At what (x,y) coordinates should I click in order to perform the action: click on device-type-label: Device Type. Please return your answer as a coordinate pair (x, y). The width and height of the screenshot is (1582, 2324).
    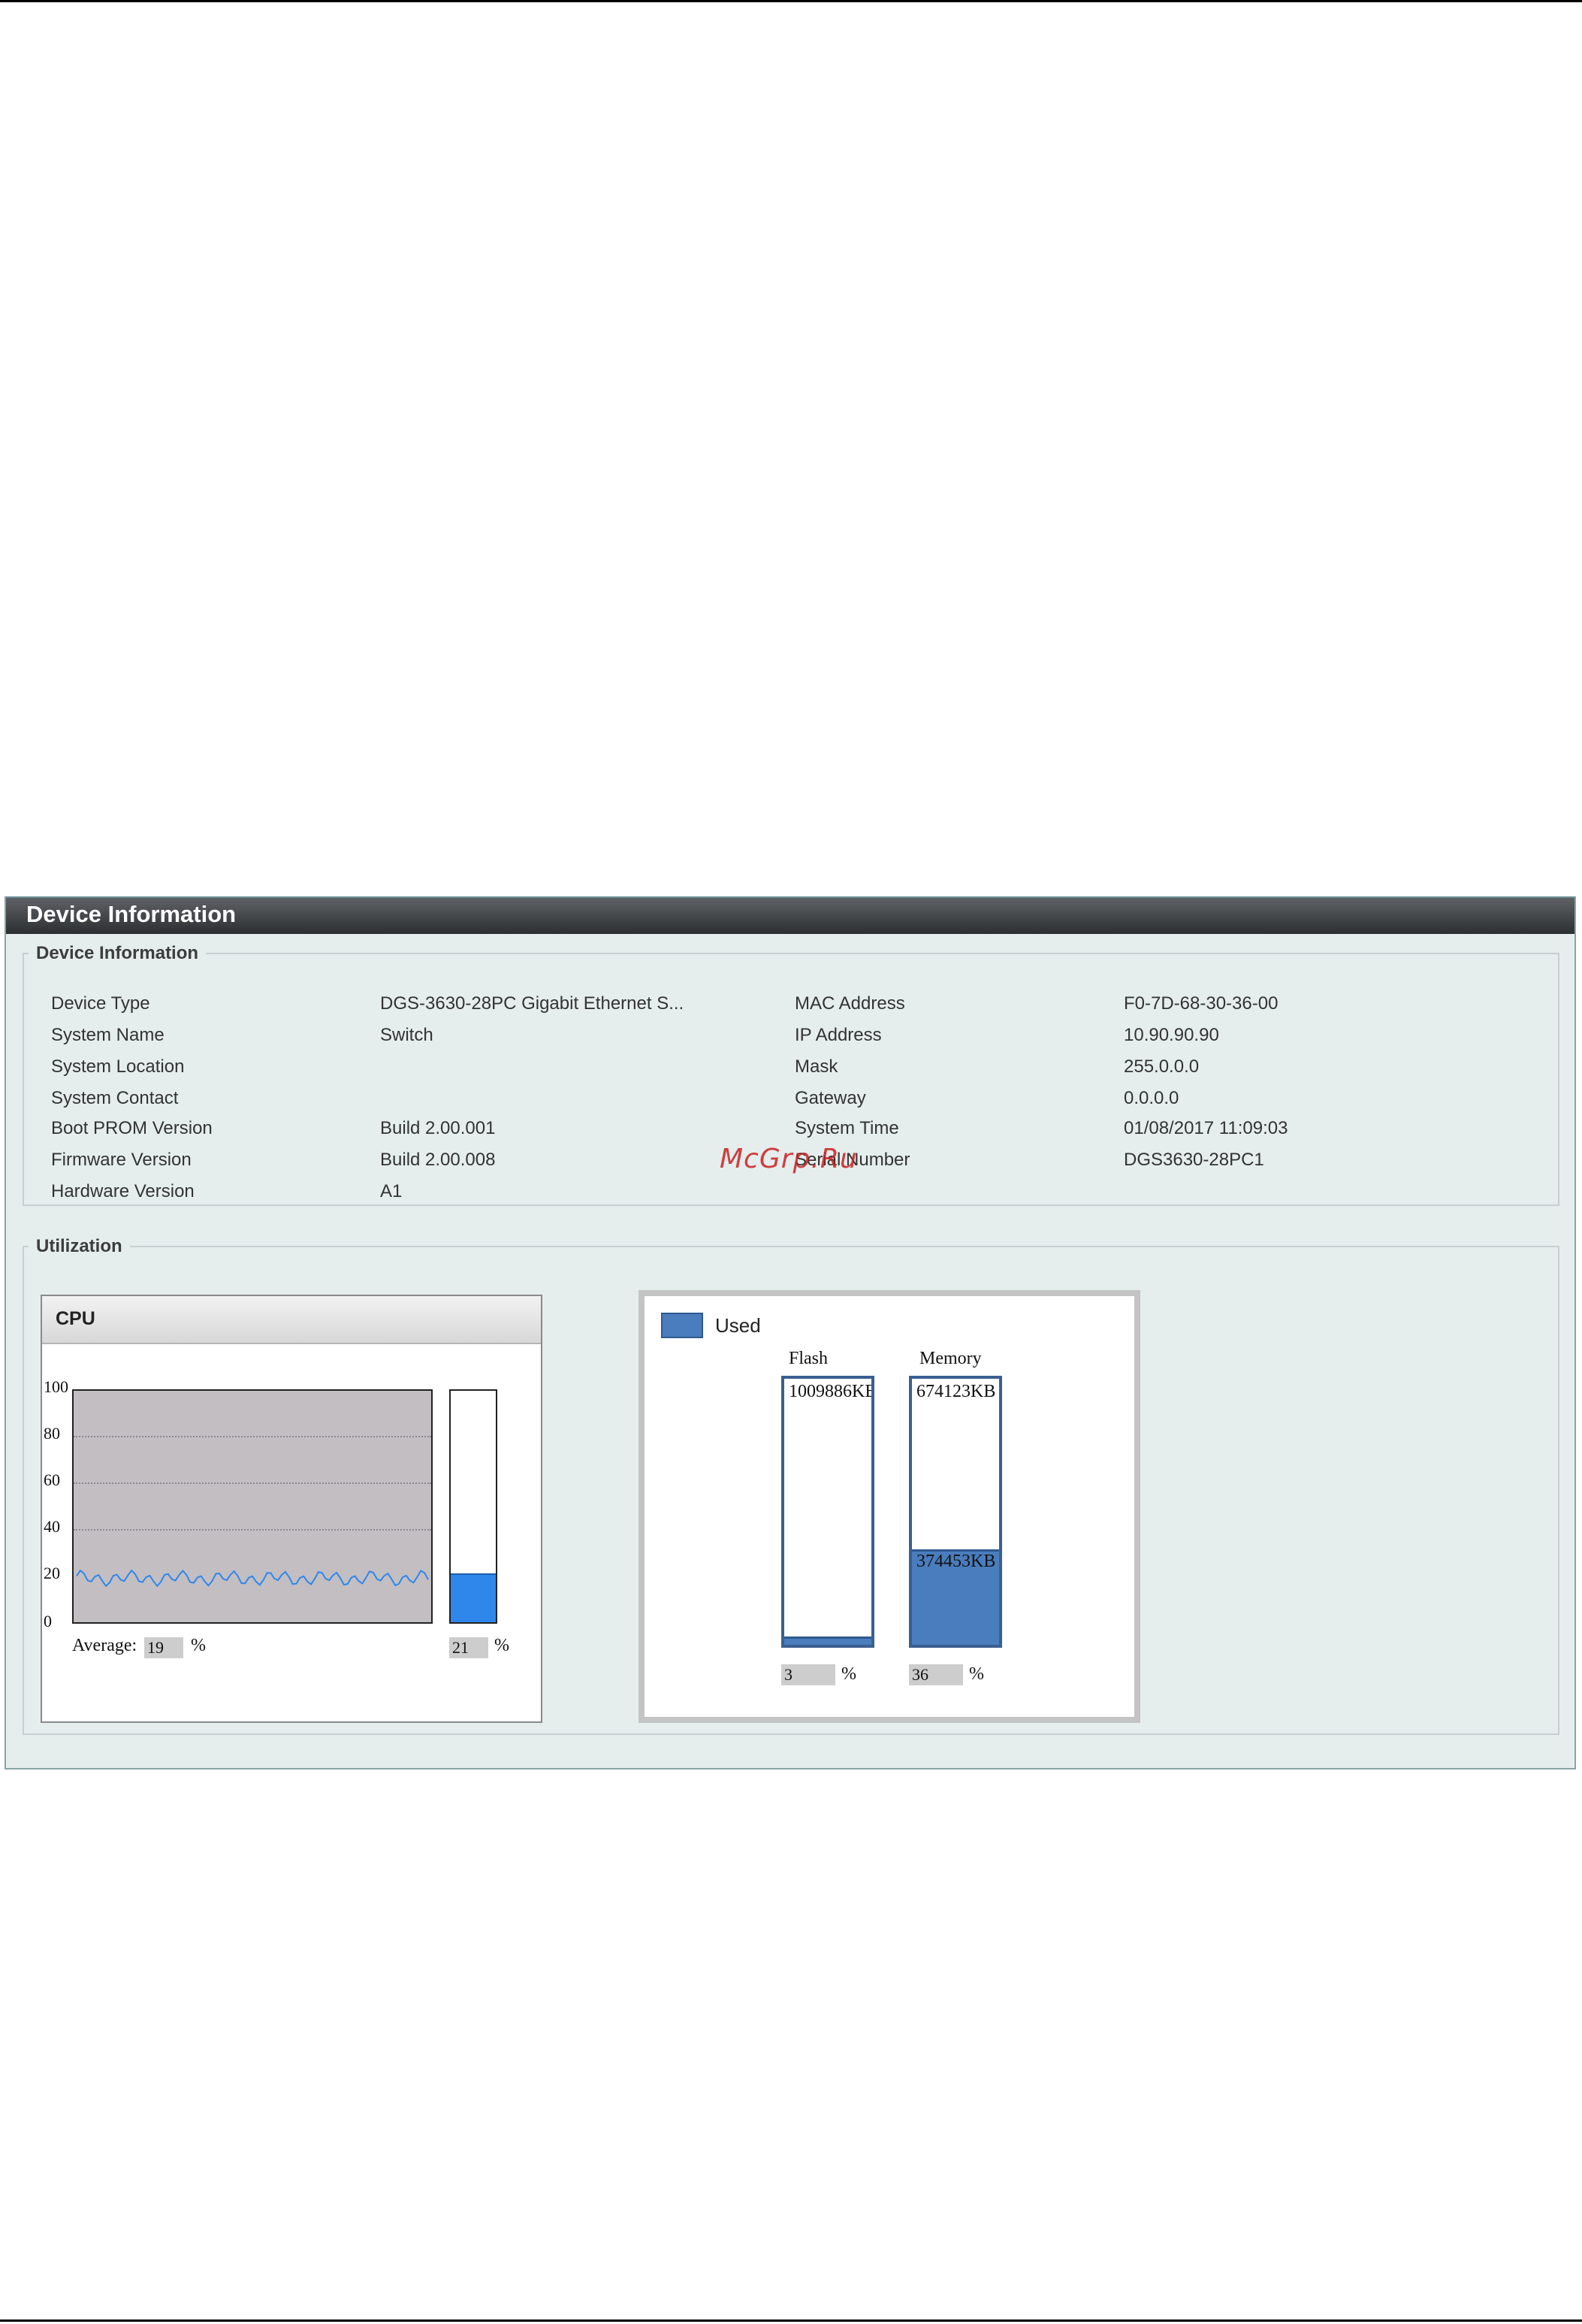
    Looking at the image, I should click on (100, 1004).